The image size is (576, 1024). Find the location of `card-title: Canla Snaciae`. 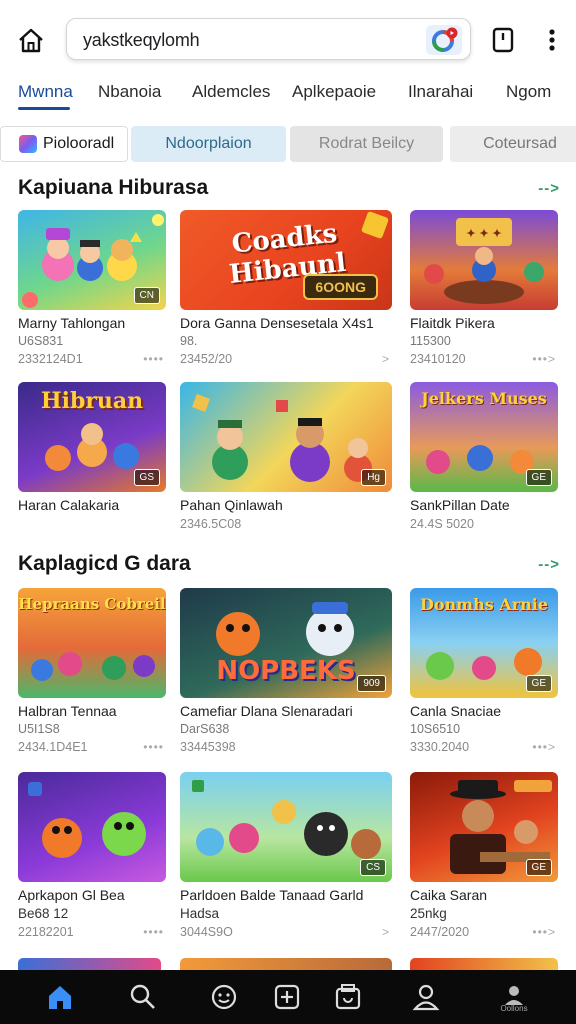

card-title: Canla Snaciae is located at coordinates (456, 711).